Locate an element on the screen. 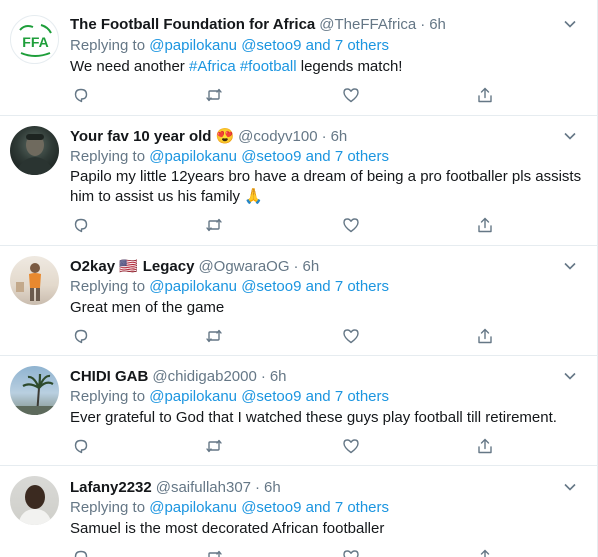 The width and height of the screenshot is (598, 557). user-handle: @TheFFAfrica is located at coordinates (367, 24).